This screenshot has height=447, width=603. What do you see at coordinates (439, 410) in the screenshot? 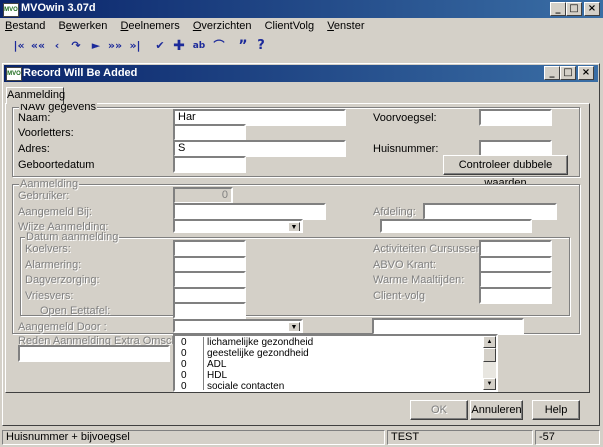
I see `ok-button: OK` at bounding box center [439, 410].